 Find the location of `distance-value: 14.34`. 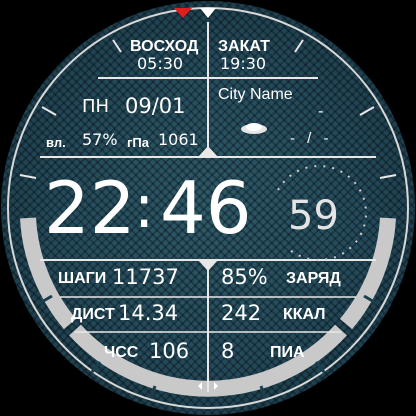

distance-value: 14.34 is located at coordinates (148, 313).